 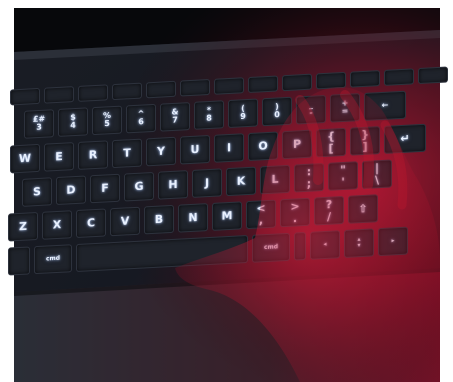 I want to click on number-row-key-3: ^ 6, so click(x=141, y=118).